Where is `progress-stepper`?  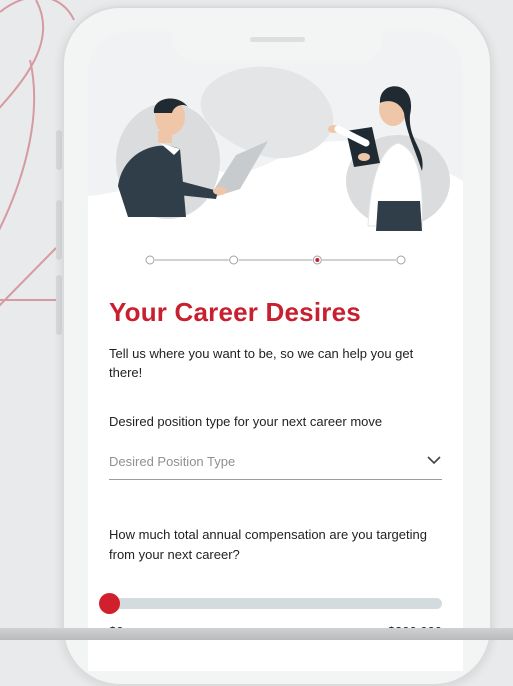 progress-stepper is located at coordinates (275, 260).